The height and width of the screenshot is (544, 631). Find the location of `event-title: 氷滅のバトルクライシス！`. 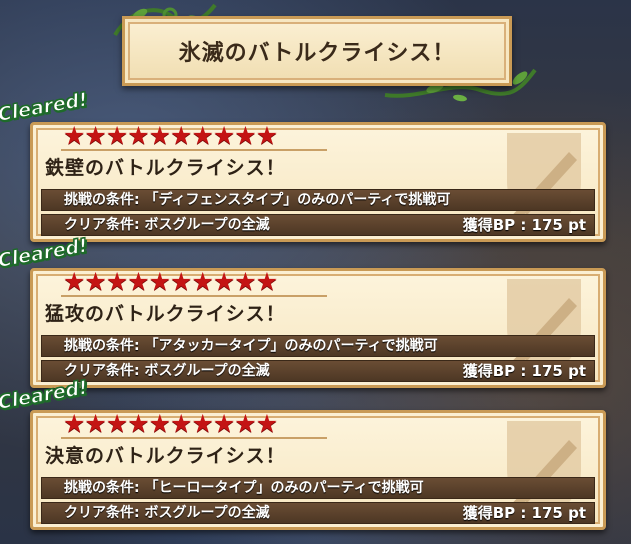

event-title: 氷滅のバトルクライシス！ is located at coordinates (317, 53).